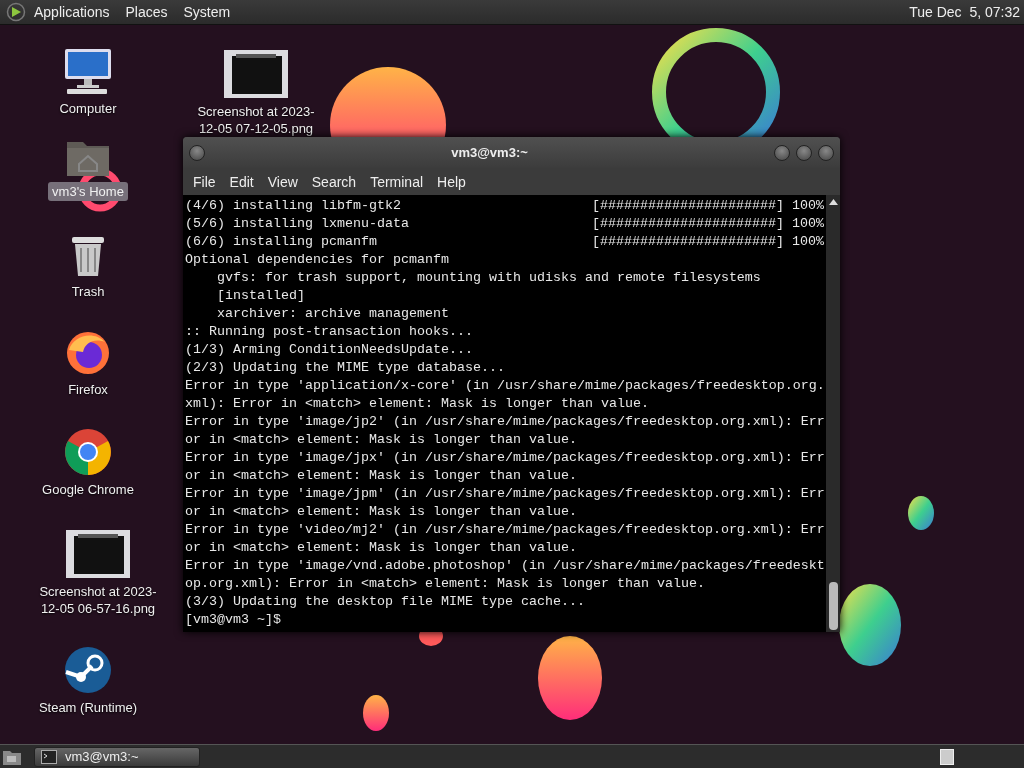  Describe the element at coordinates (505, 566) in the screenshot. I see `terminal-line: Error in type 'image/vnd.adobe.photoshop' (in /usr/share/mime/packages/freedeskt` at that location.